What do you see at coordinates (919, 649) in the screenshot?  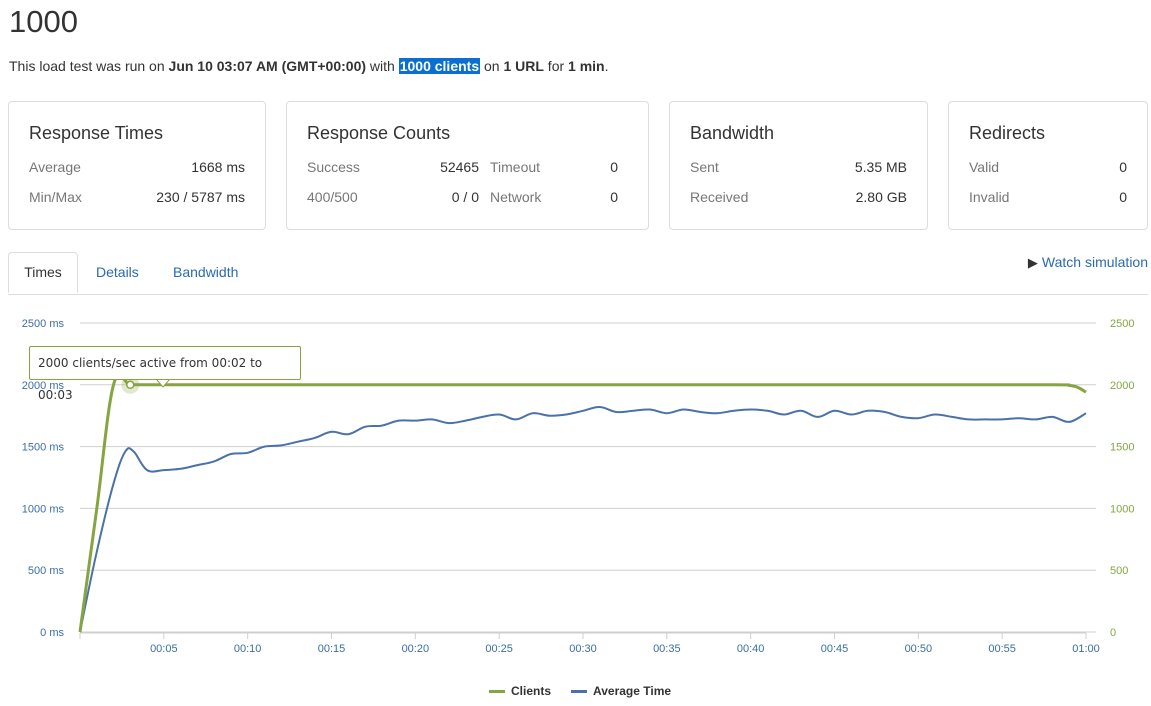 I see `x-tick-label: 00:50` at bounding box center [919, 649].